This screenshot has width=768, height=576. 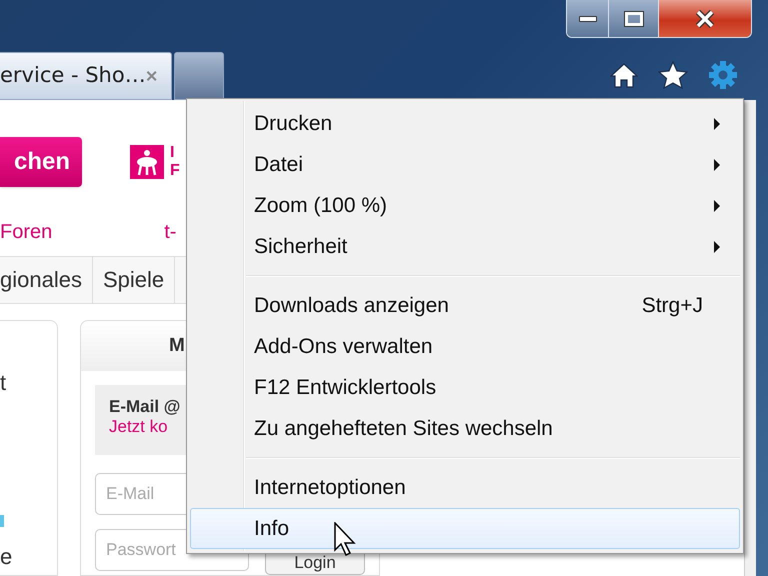 What do you see at coordinates (465, 528) in the screenshot?
I see `menu-item: Info` at bounding box center [465, 528].